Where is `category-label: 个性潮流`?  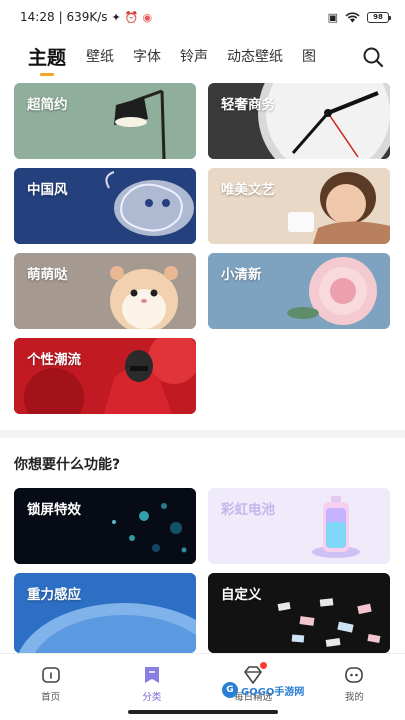
category-label: 个性潮流 is located at coordinates (54, 360).